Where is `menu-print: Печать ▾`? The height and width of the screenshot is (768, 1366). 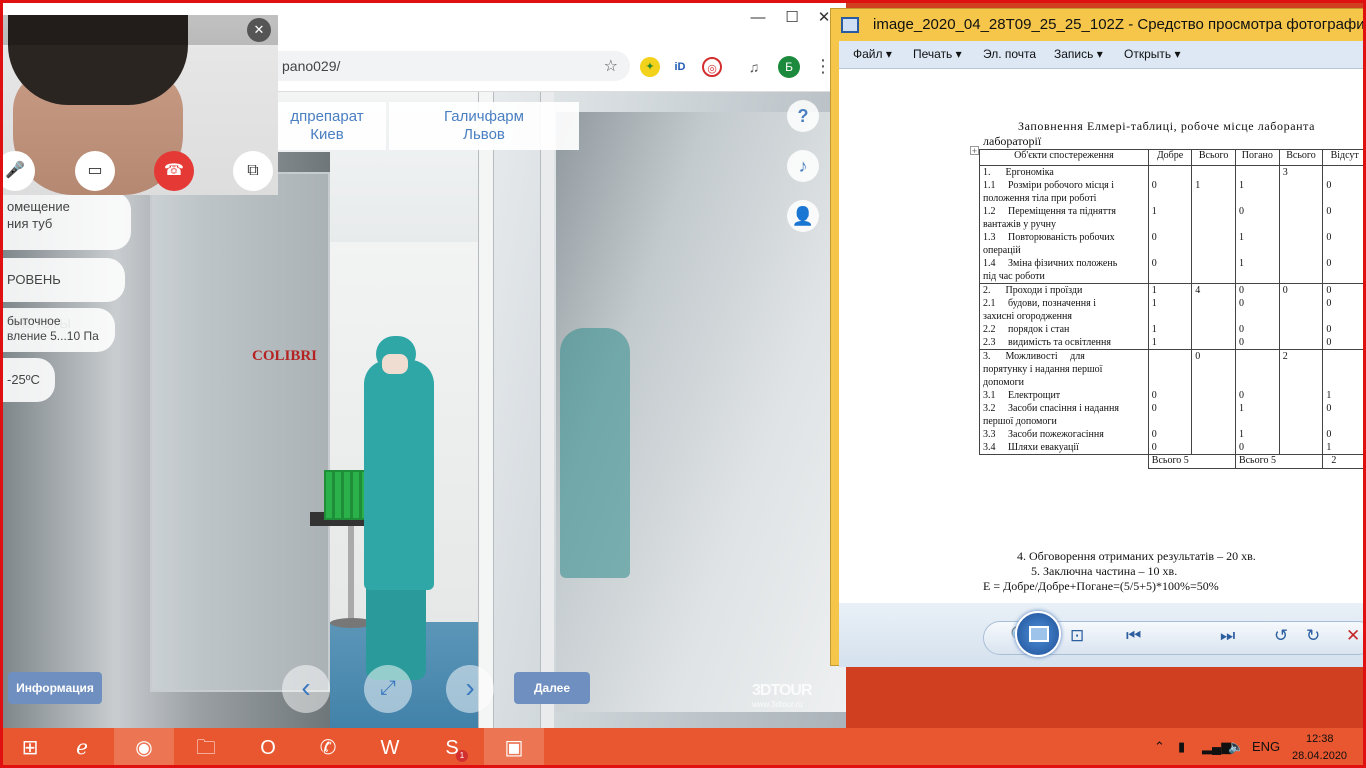 menu-print: Печать ▾ is located at coordinates (937, 54).